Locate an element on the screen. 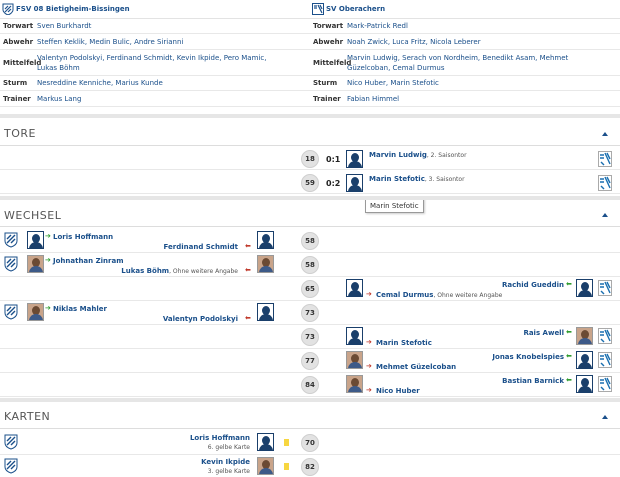  sub-out-player: Valentyn Podolskyi is located at coordinates (200, 319).